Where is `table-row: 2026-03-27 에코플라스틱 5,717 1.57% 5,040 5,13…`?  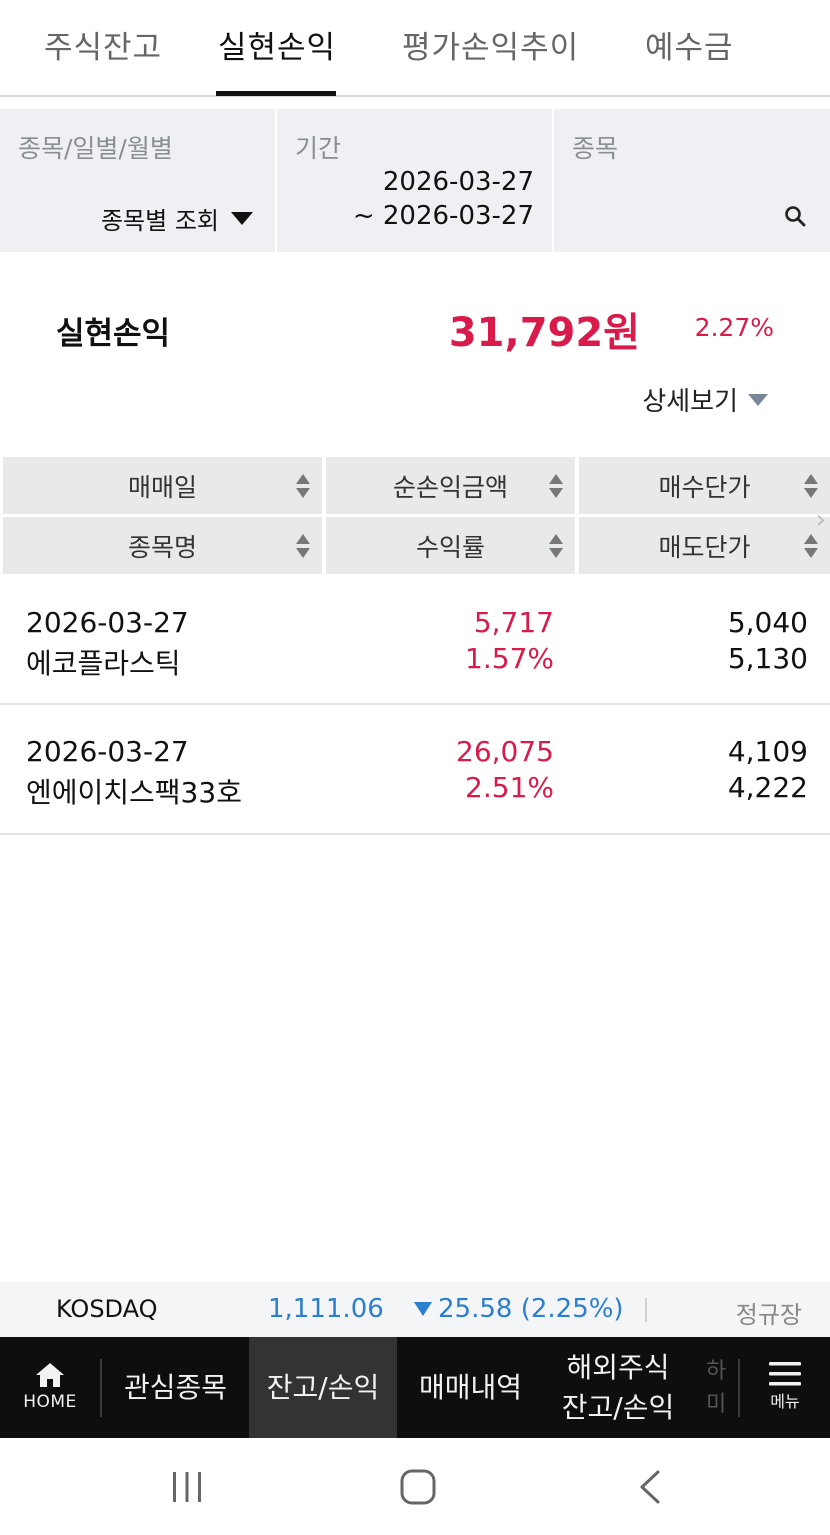
table-row: 2026-03-27 에코플라스틱 5,717 1.57% 5,040 5,13… is located at coordinates (415, 640).